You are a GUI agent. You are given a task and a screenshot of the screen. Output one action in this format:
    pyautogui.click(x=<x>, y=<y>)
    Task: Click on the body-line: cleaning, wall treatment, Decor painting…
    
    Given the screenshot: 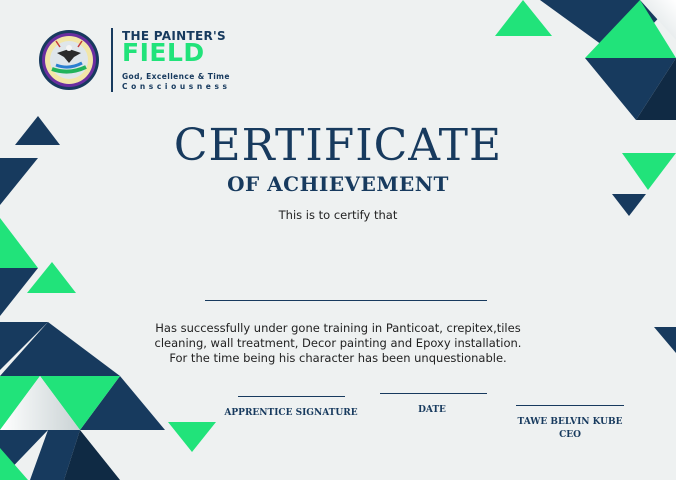 What is the action you would take?
    pyautogui.click(x=338, y=343)
    